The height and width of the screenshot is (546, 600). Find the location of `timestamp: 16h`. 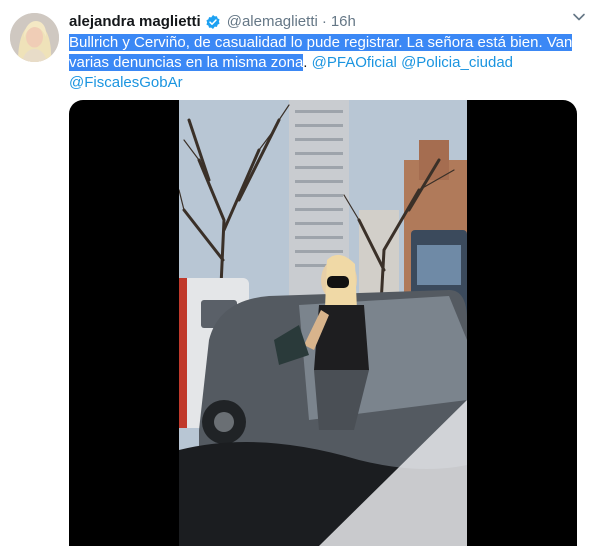

timestamp: 16h is located at coordinates (343, 22).